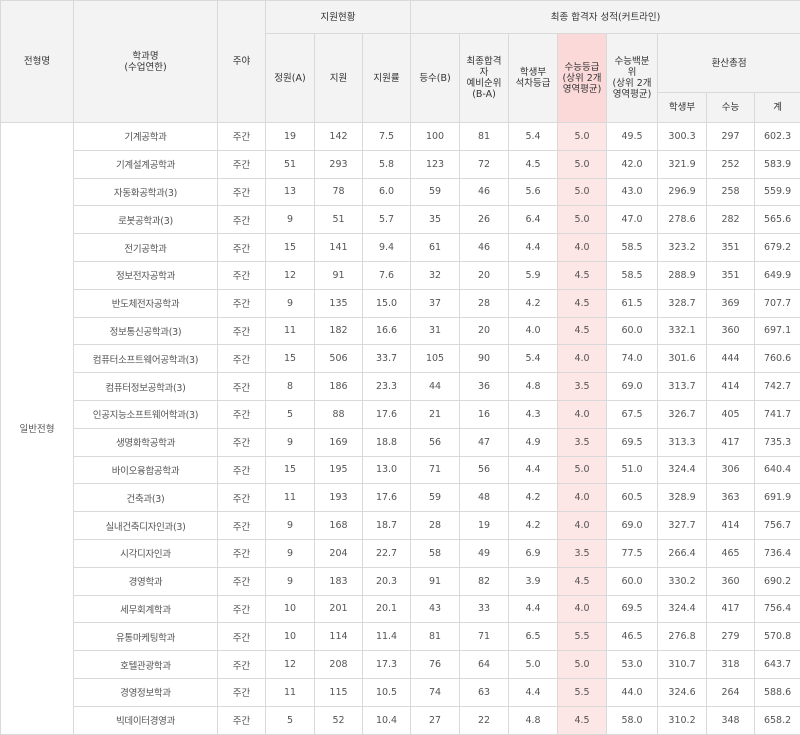 Image resolution: width=800 pixels, height=735 pixels. What do you see at coordinates (484, 220) in the screenshot?
I see `waitlist-cell: 26` at bounding box center [484, 220].